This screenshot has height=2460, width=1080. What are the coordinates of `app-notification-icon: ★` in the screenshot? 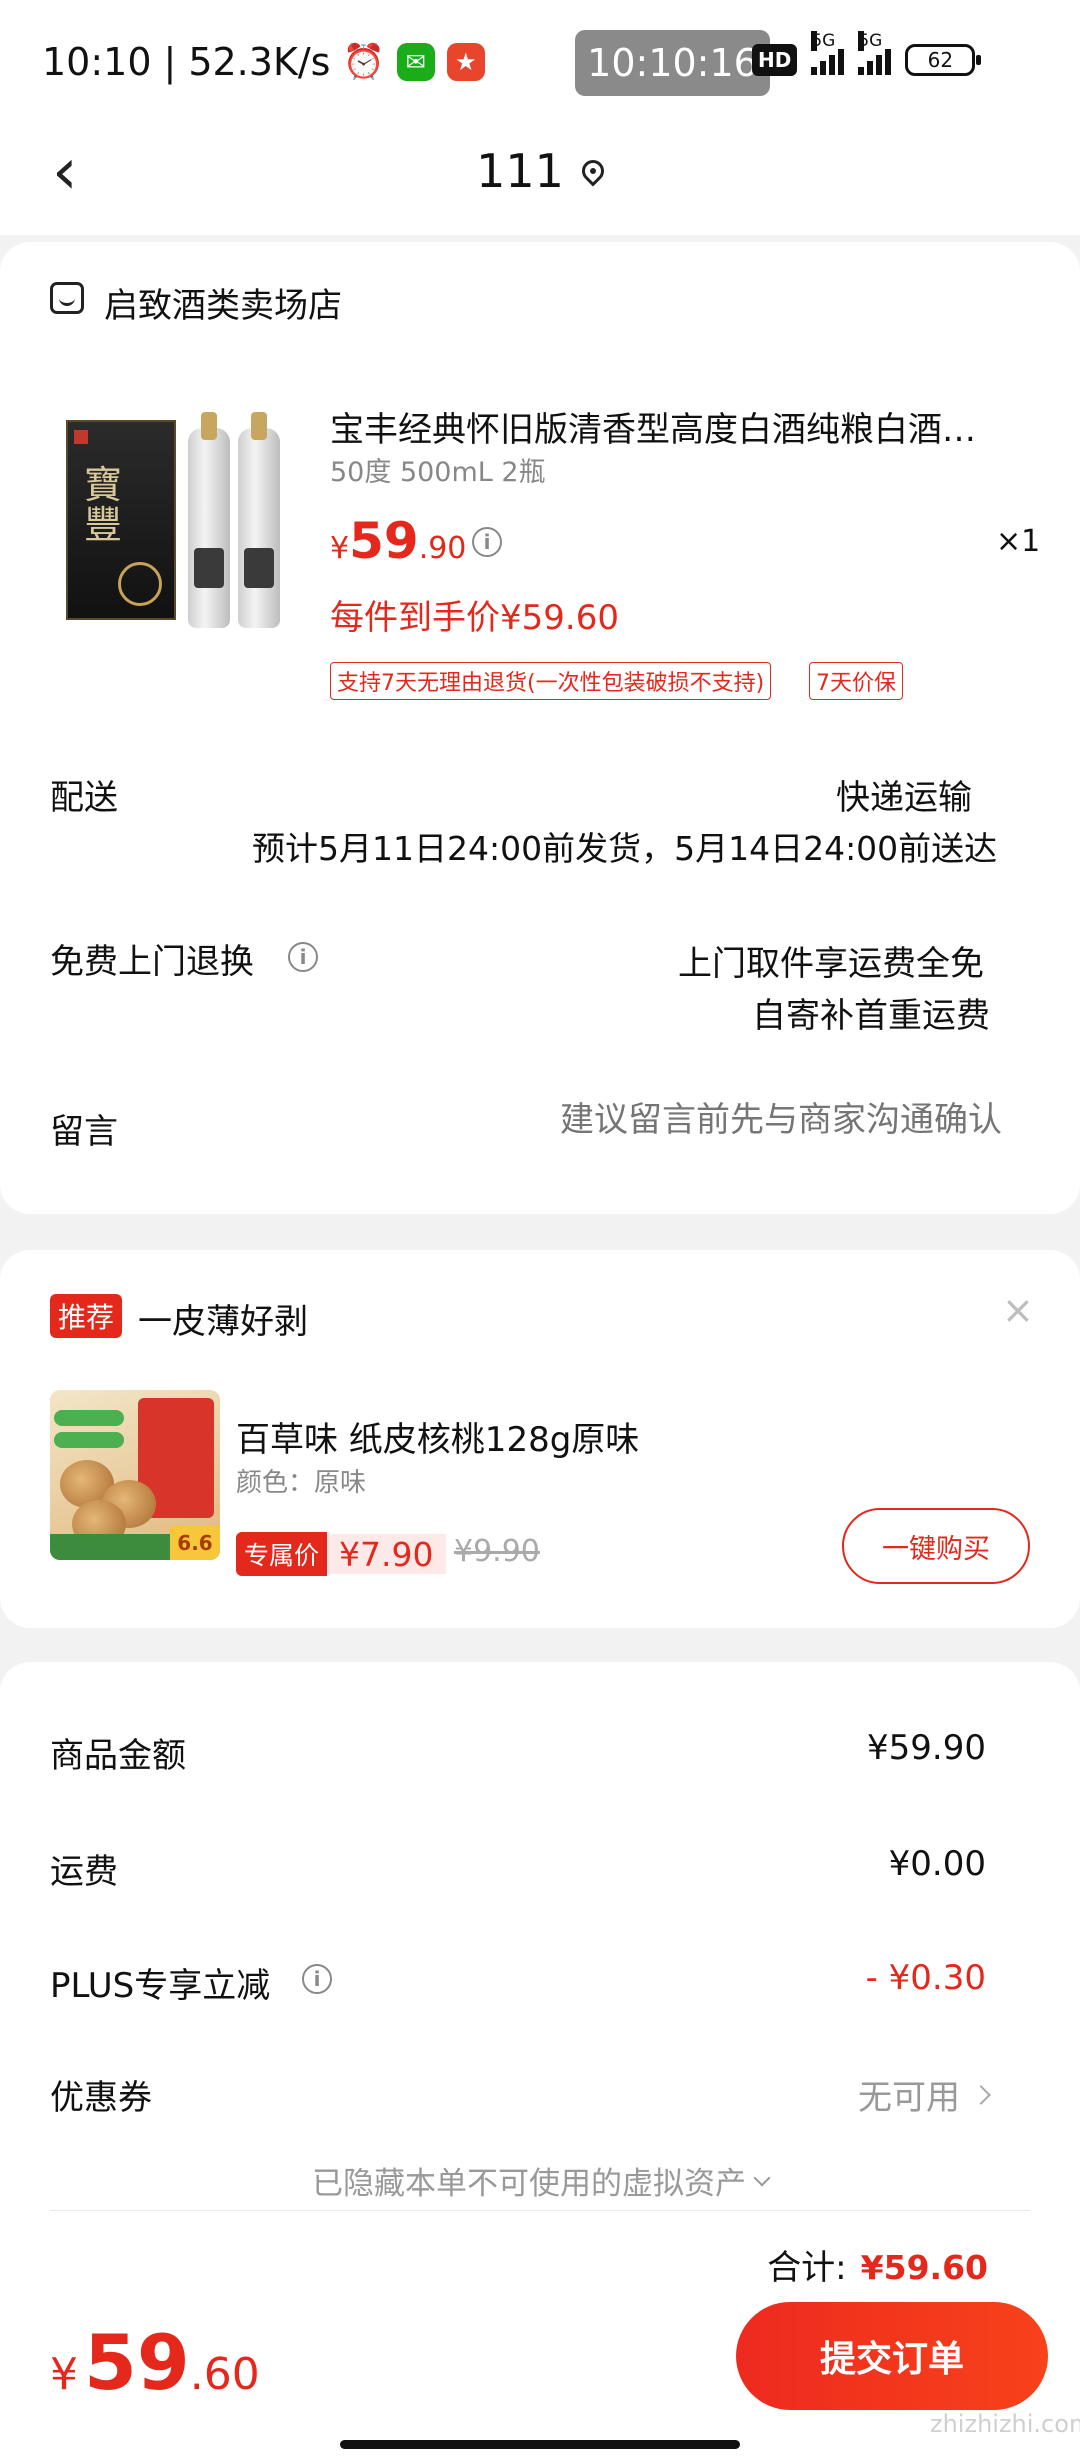 It's located at (465, 62).